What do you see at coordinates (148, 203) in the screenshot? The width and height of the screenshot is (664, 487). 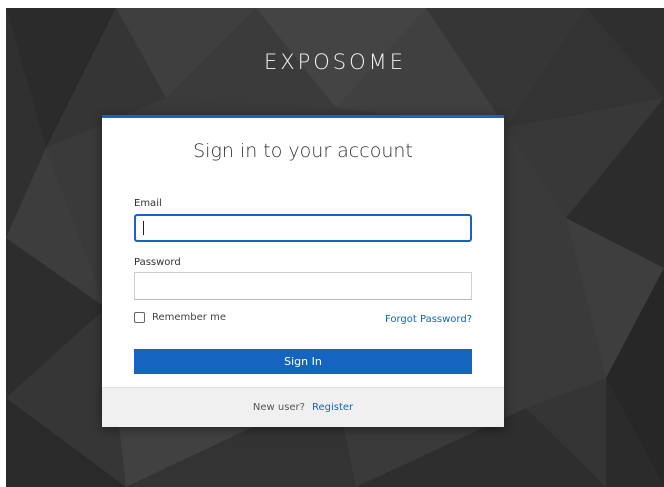 I see `email-label: Email` at bounding box center [148, 203].